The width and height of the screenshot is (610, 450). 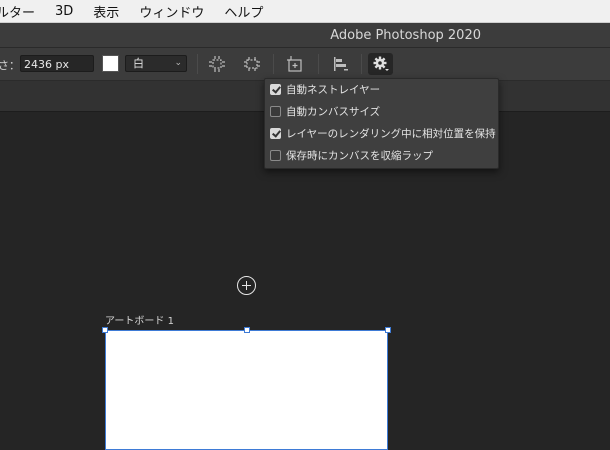 I want to click on background-select: 白 ⌄, so click(x=156, y=63).